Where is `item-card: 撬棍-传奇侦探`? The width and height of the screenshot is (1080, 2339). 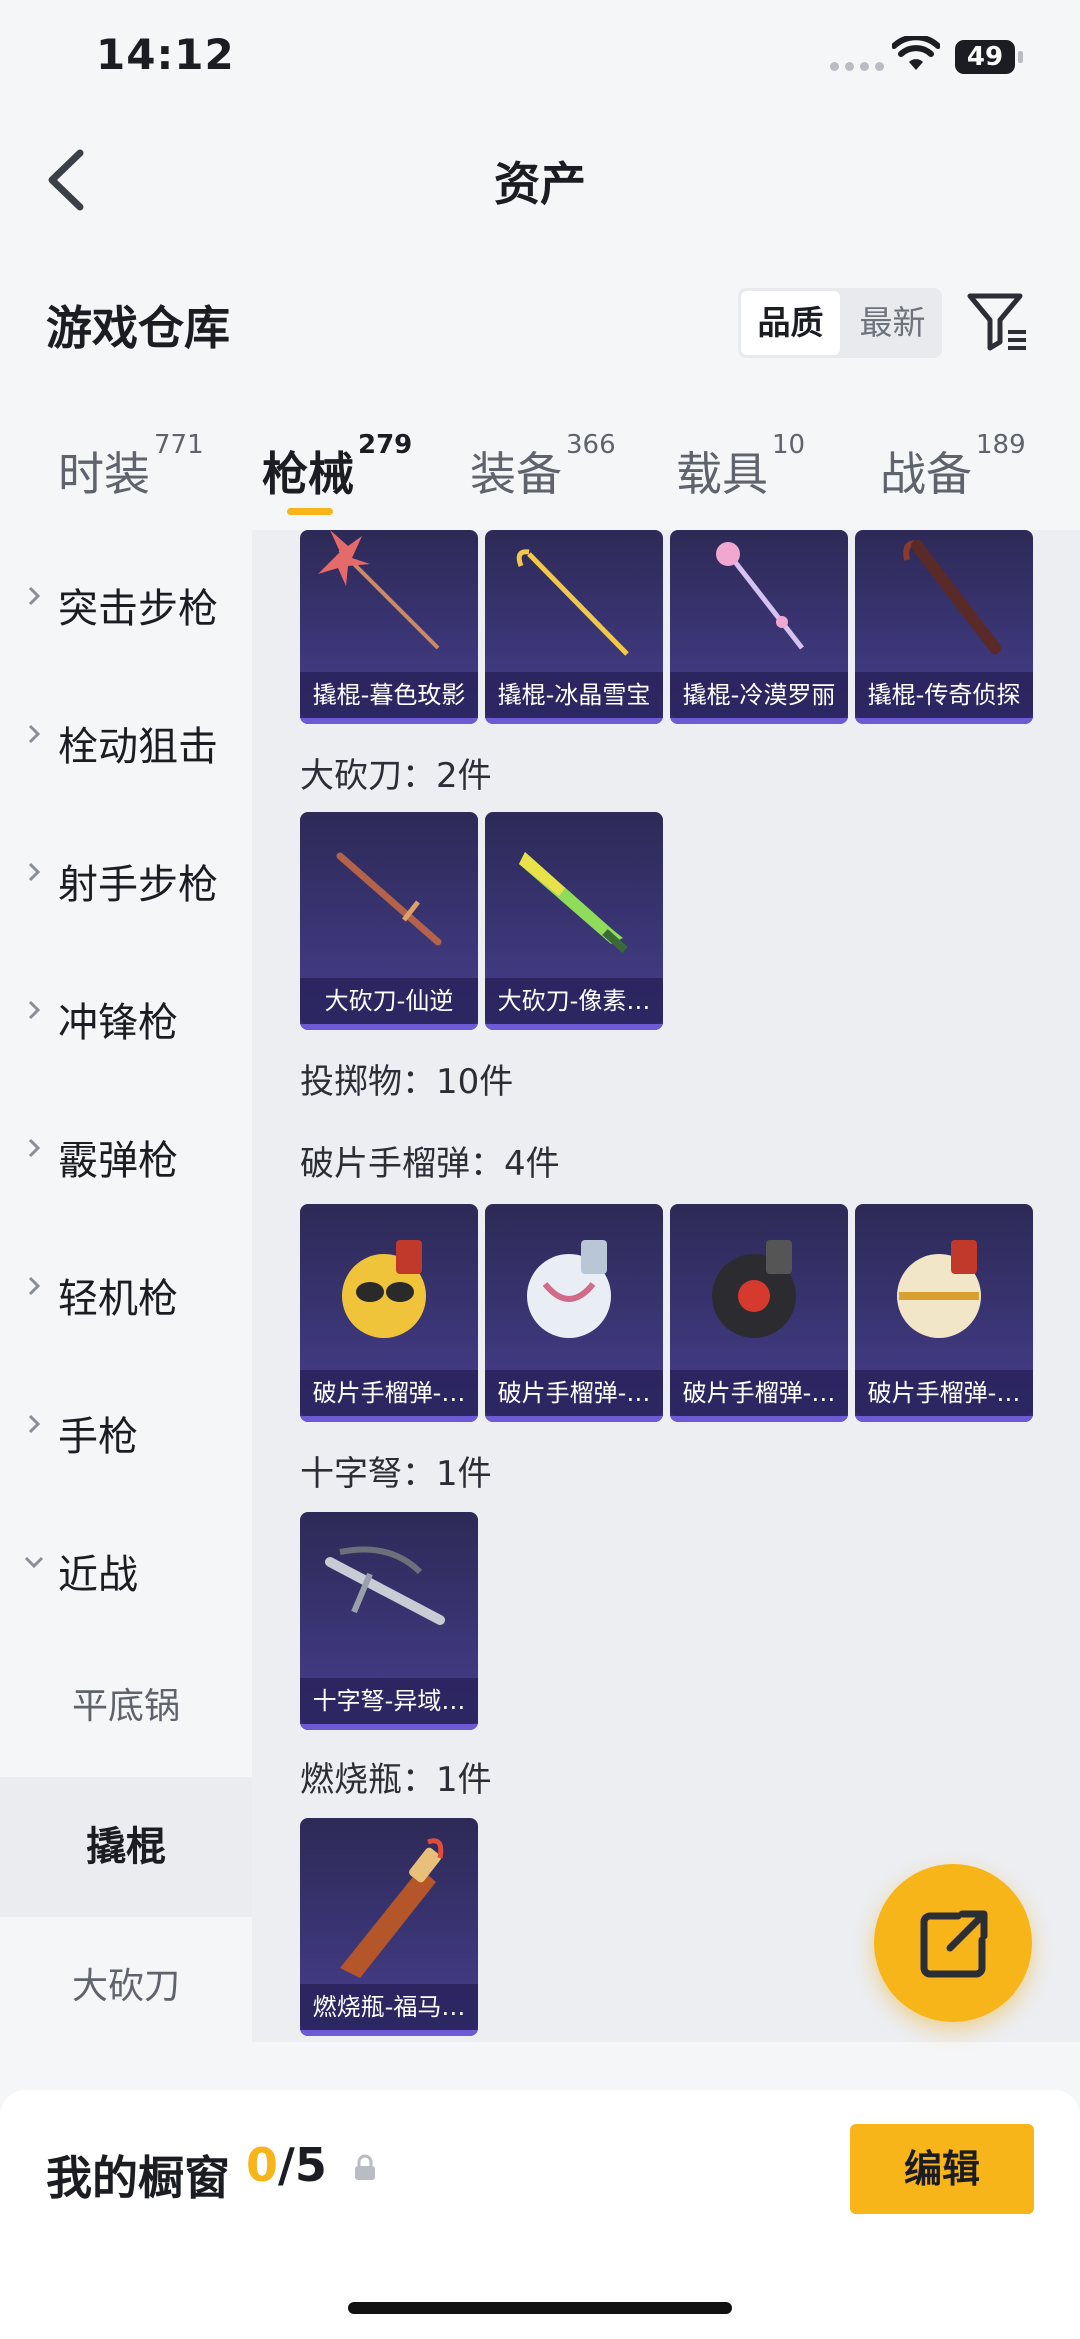 item-card: 撬棍-传奇侦探 is located at coordinates (944, 627).